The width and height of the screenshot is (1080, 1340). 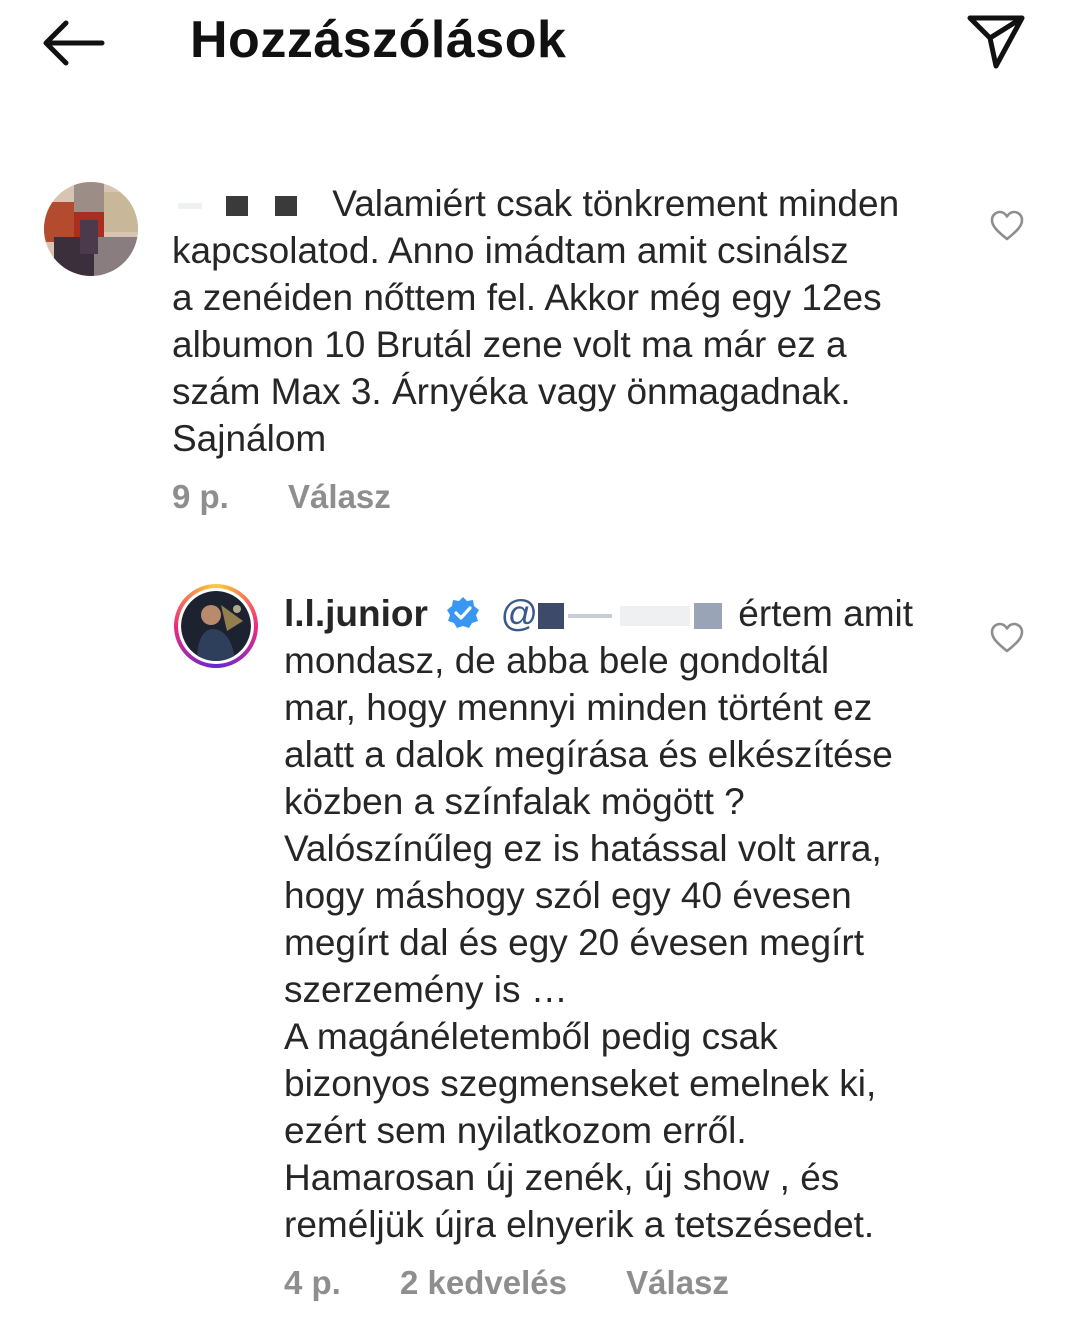 What do you see at coordinates (510, 250) in the screenshot?
I see `comment-line: kapcsolatod. Anno imádtam amit csinálsz` at bounding box center [510, 250].